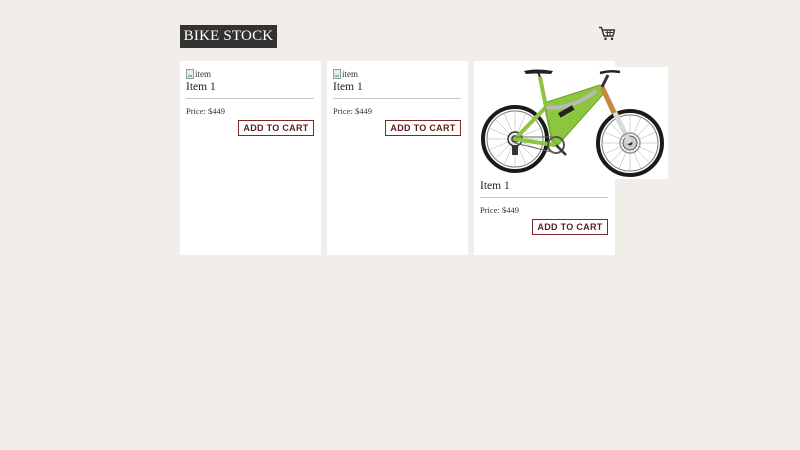  What do you see at coordinates (607, 33) in the screenshot?
I see `shopping-cart-icon` at bounding box center [607, 33].